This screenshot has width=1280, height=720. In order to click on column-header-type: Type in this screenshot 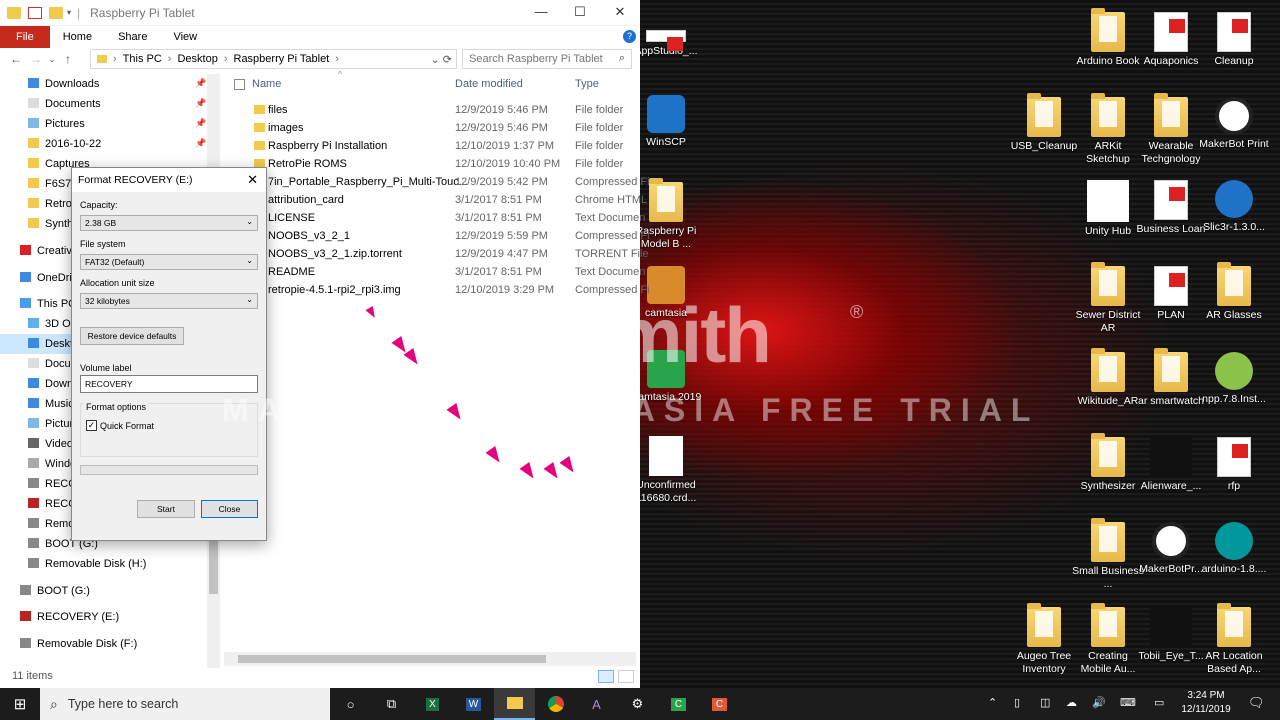, I will do `click(587, 84)`.